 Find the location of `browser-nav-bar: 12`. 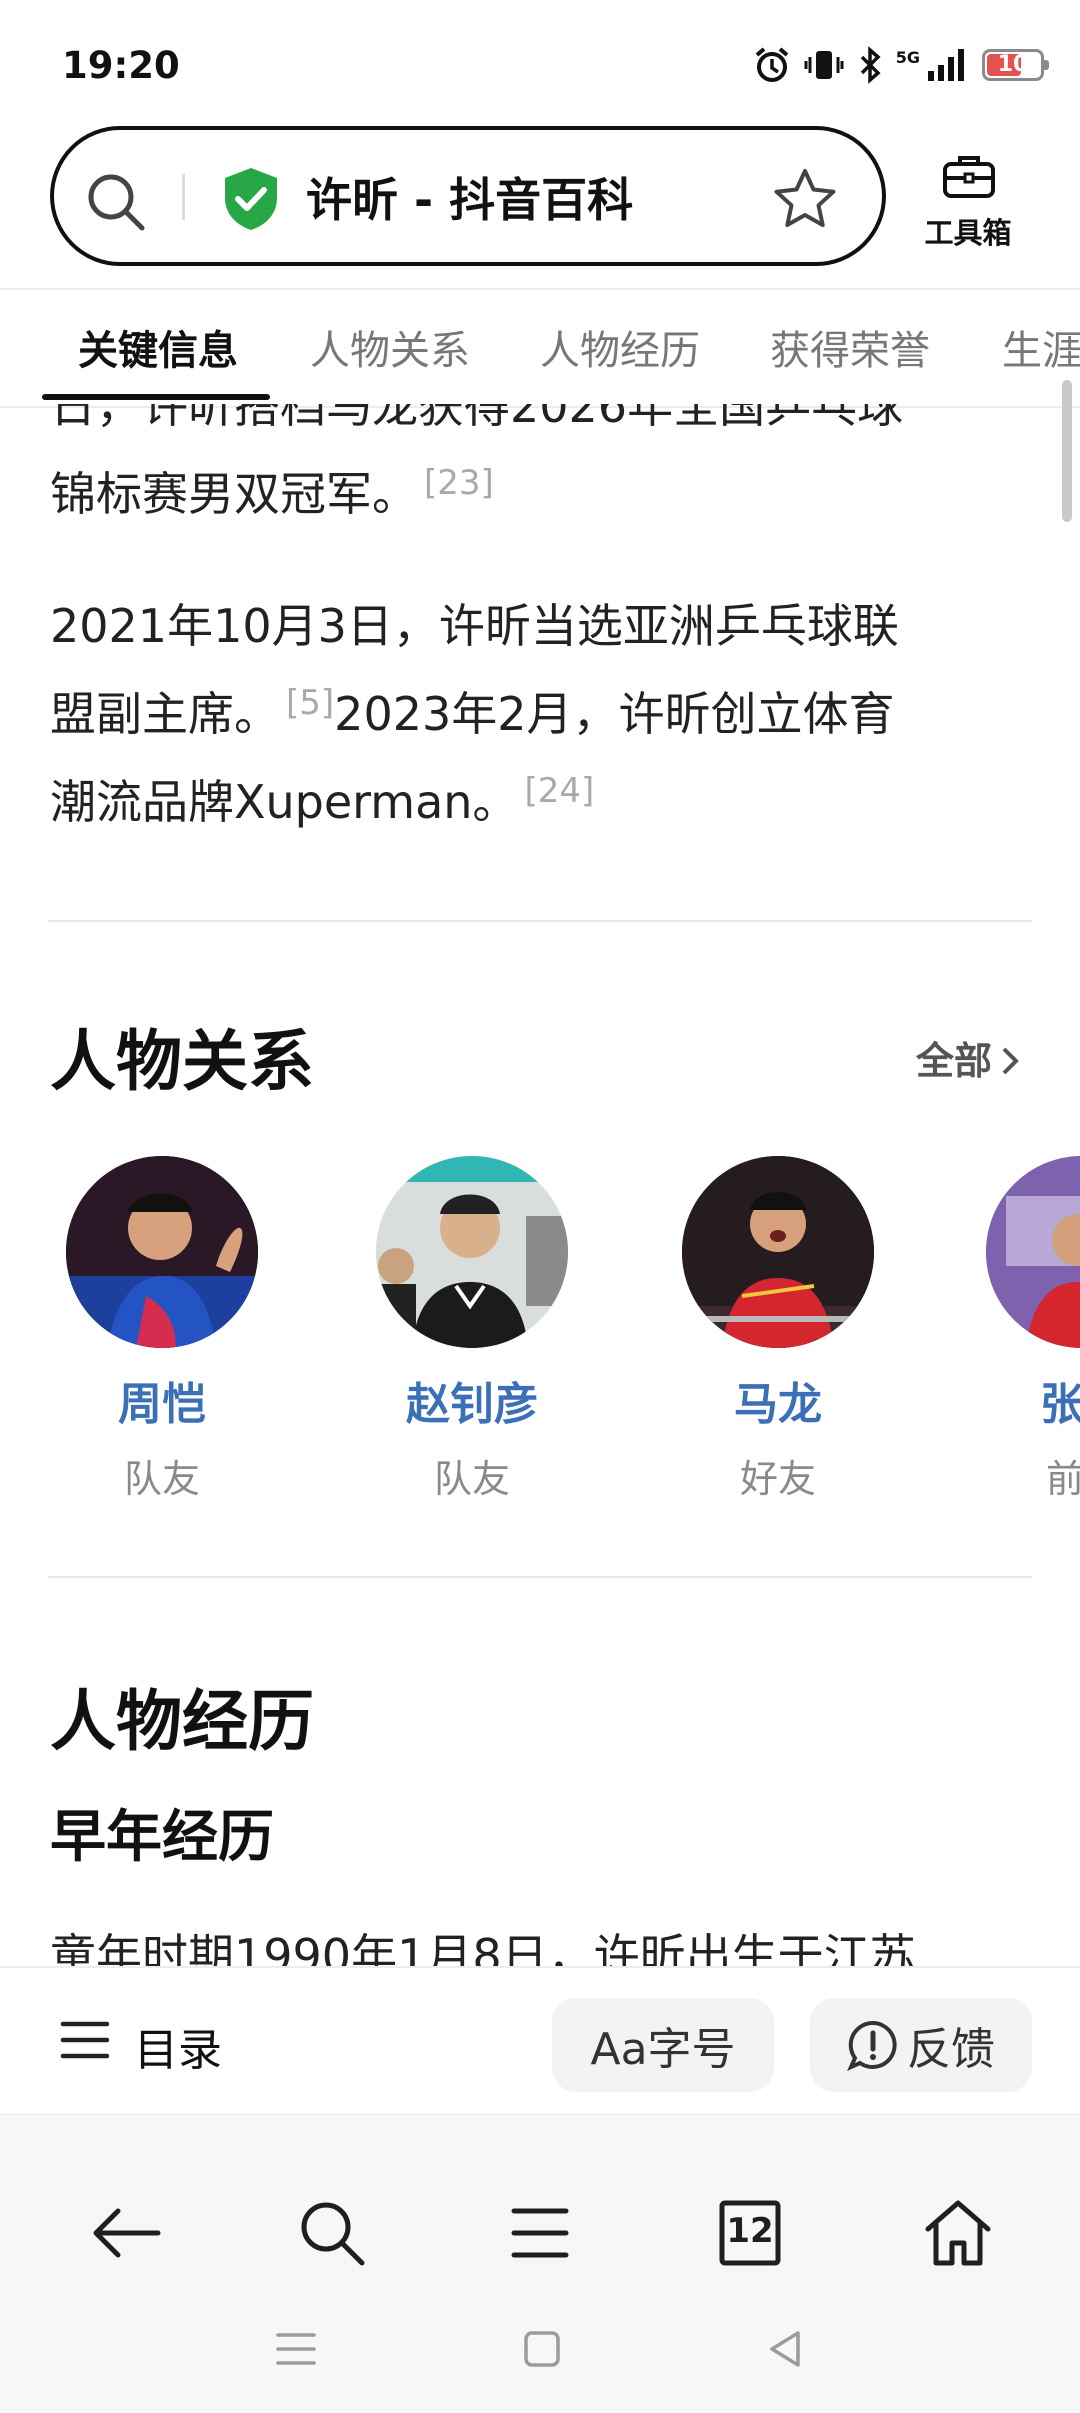

browser-nav-bar: 12 is located at coordinates (540, 2263).